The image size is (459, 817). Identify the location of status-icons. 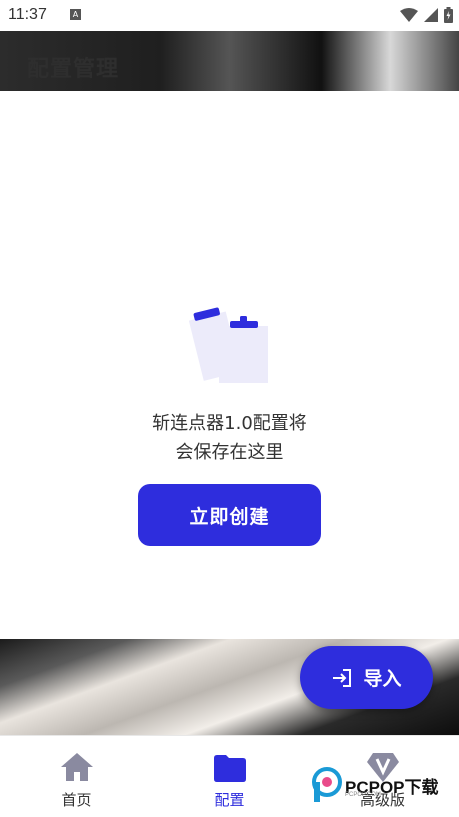
(426, 15).